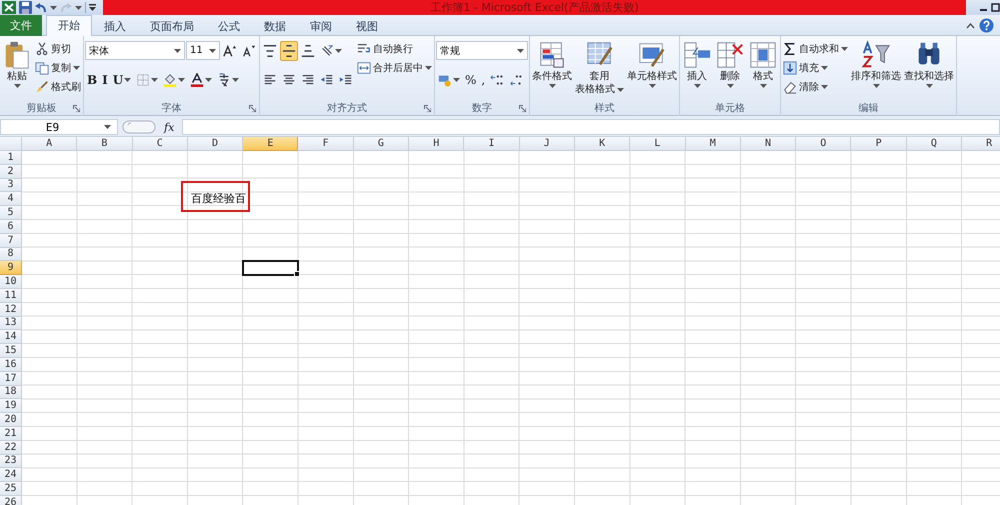 The width and height of the screenshot is (1000, 505). What do you see at coordinates (11, 447) in the screenshot?
I see `row-header: 22` at bounding box center [11, 447].